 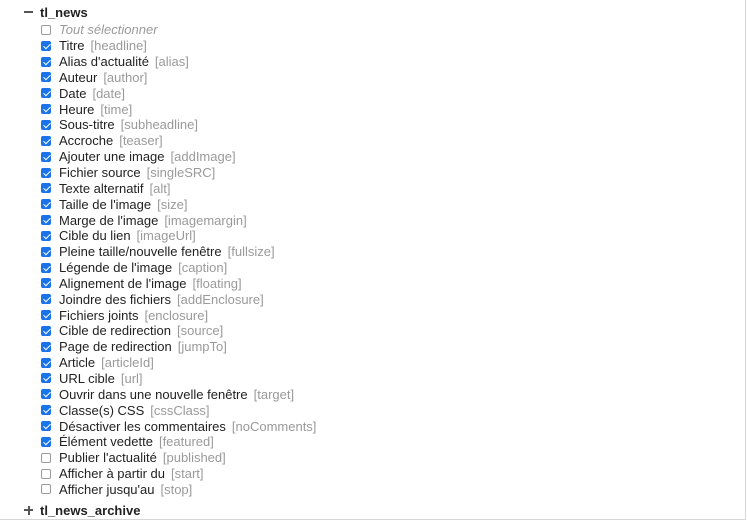 I want to click on field-row: Légende de l'image [caption], so click(x=178, y=268).